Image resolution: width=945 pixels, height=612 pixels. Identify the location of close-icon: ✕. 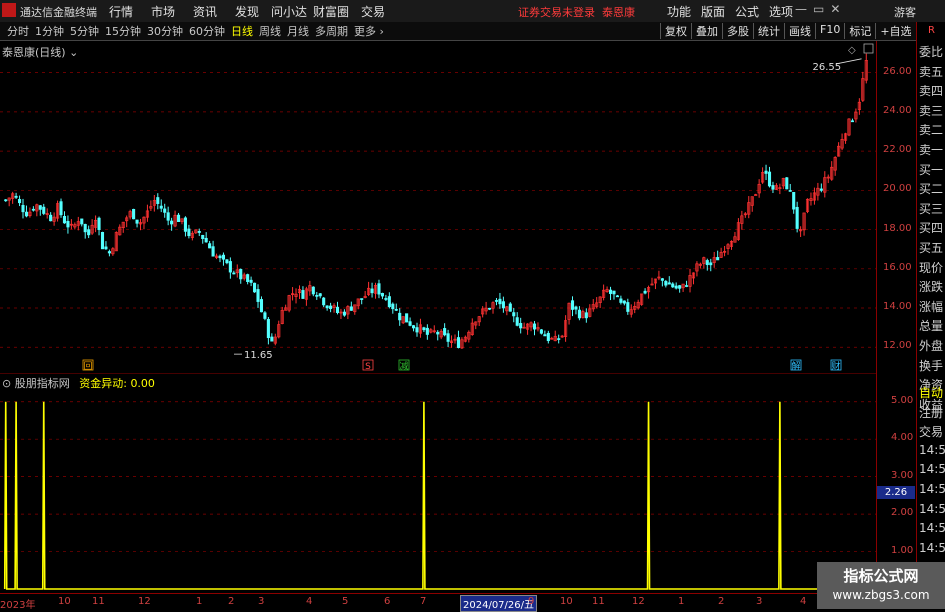
(835, 9).